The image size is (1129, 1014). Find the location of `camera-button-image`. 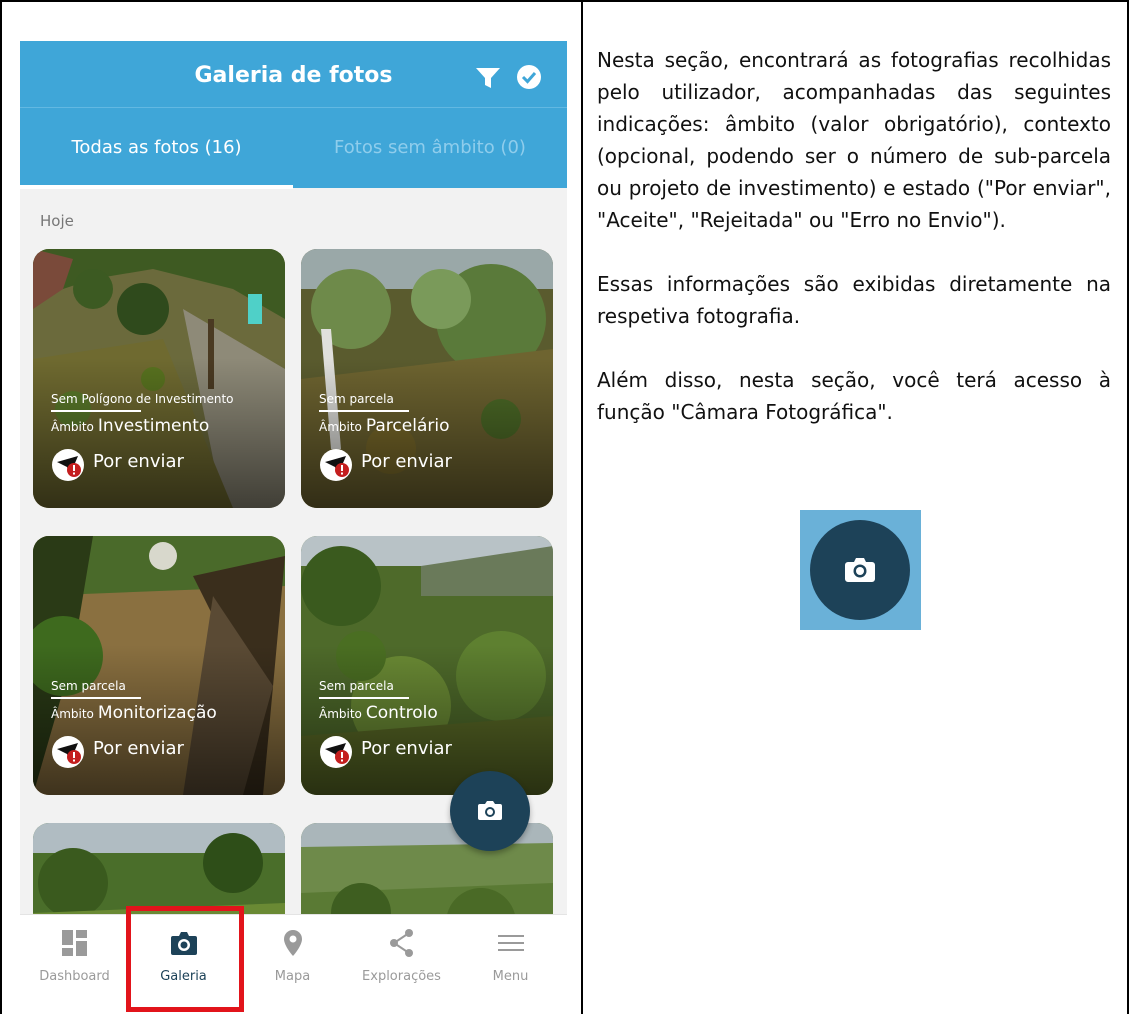

camera-button-image is located at coordinates (860, 570).